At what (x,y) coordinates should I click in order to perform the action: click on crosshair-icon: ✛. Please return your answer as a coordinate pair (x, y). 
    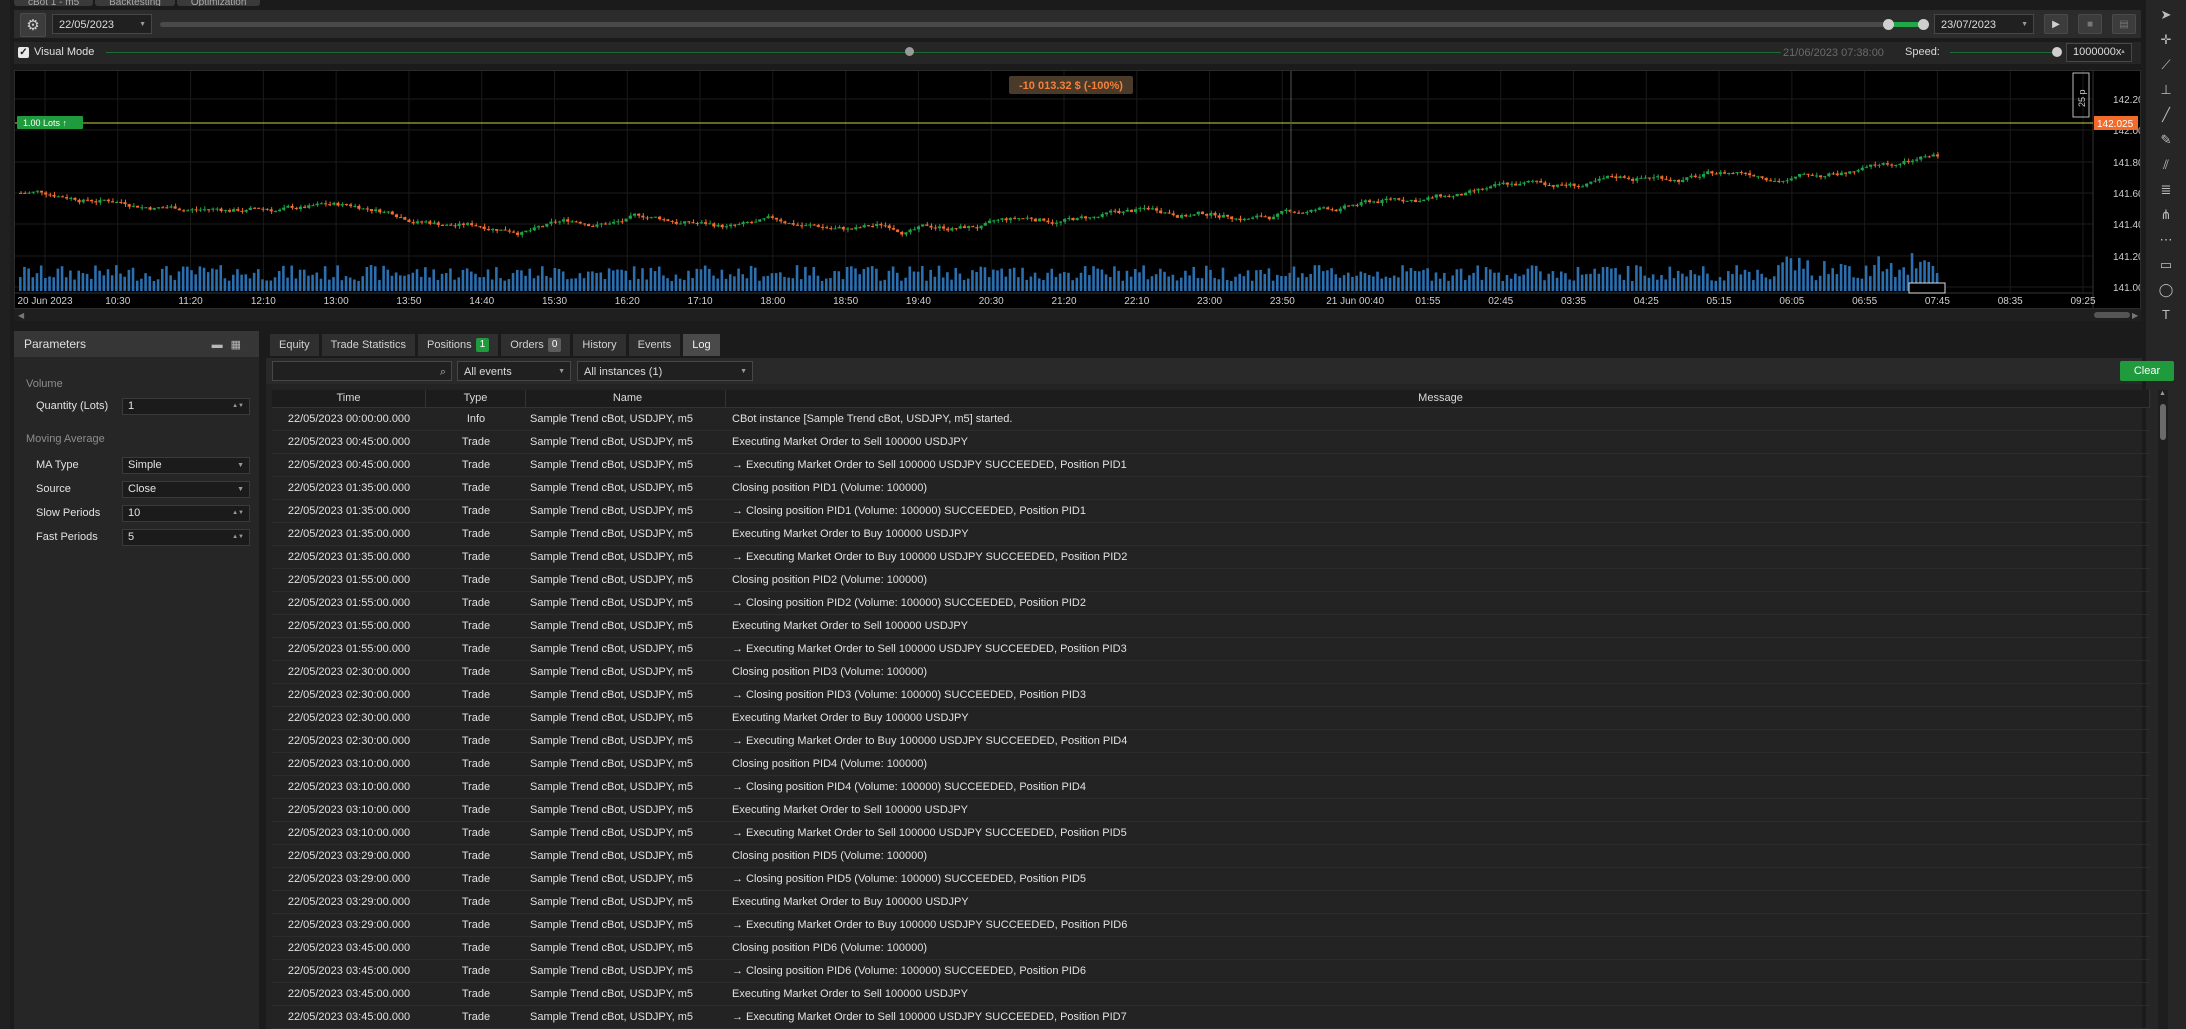
    Looking at the image, I should click on (2166, 40).